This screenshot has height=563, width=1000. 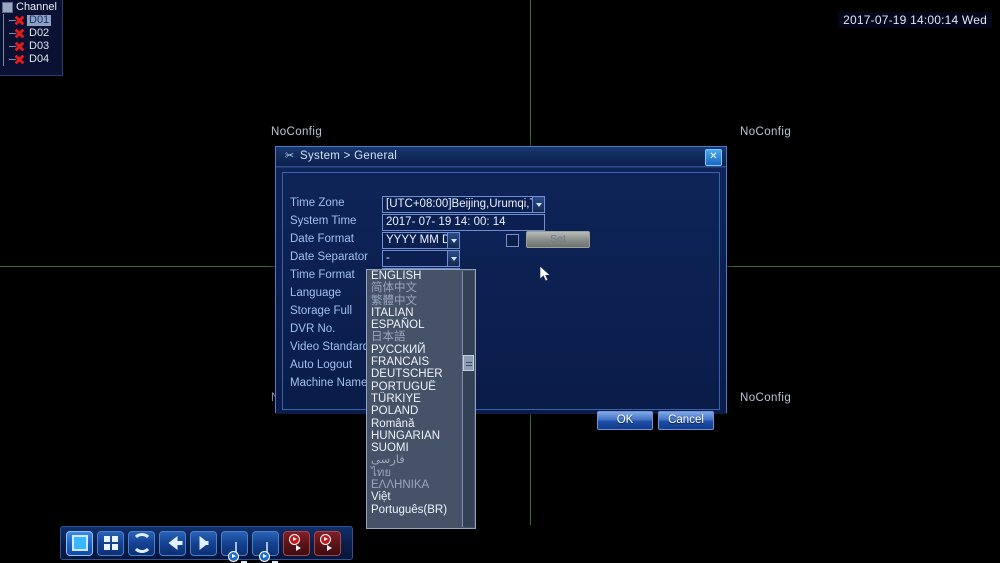 I want to click on label-system-time: System Time, so click(x=323, y=221).